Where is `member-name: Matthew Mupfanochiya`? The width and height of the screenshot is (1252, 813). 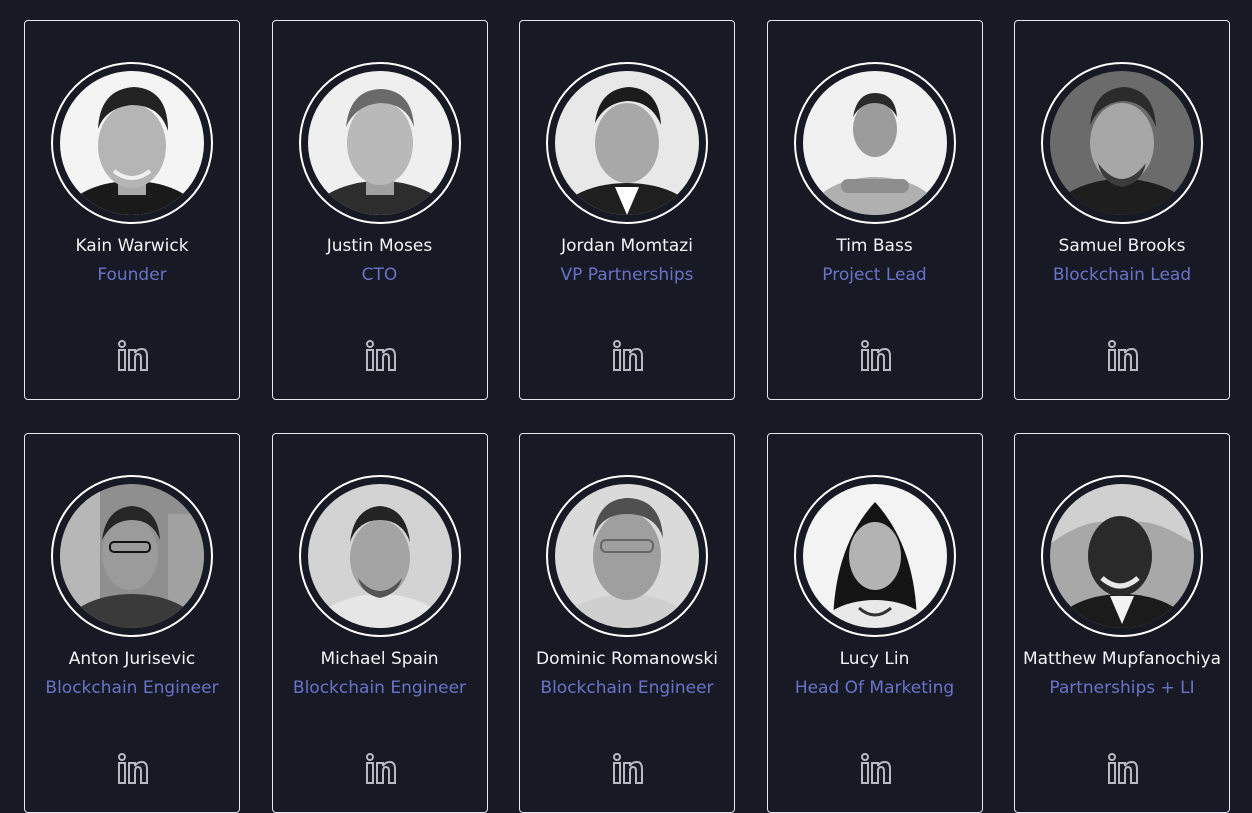 member-name: Matthew Mupfanochiya is located at coordinates (1122, 659).